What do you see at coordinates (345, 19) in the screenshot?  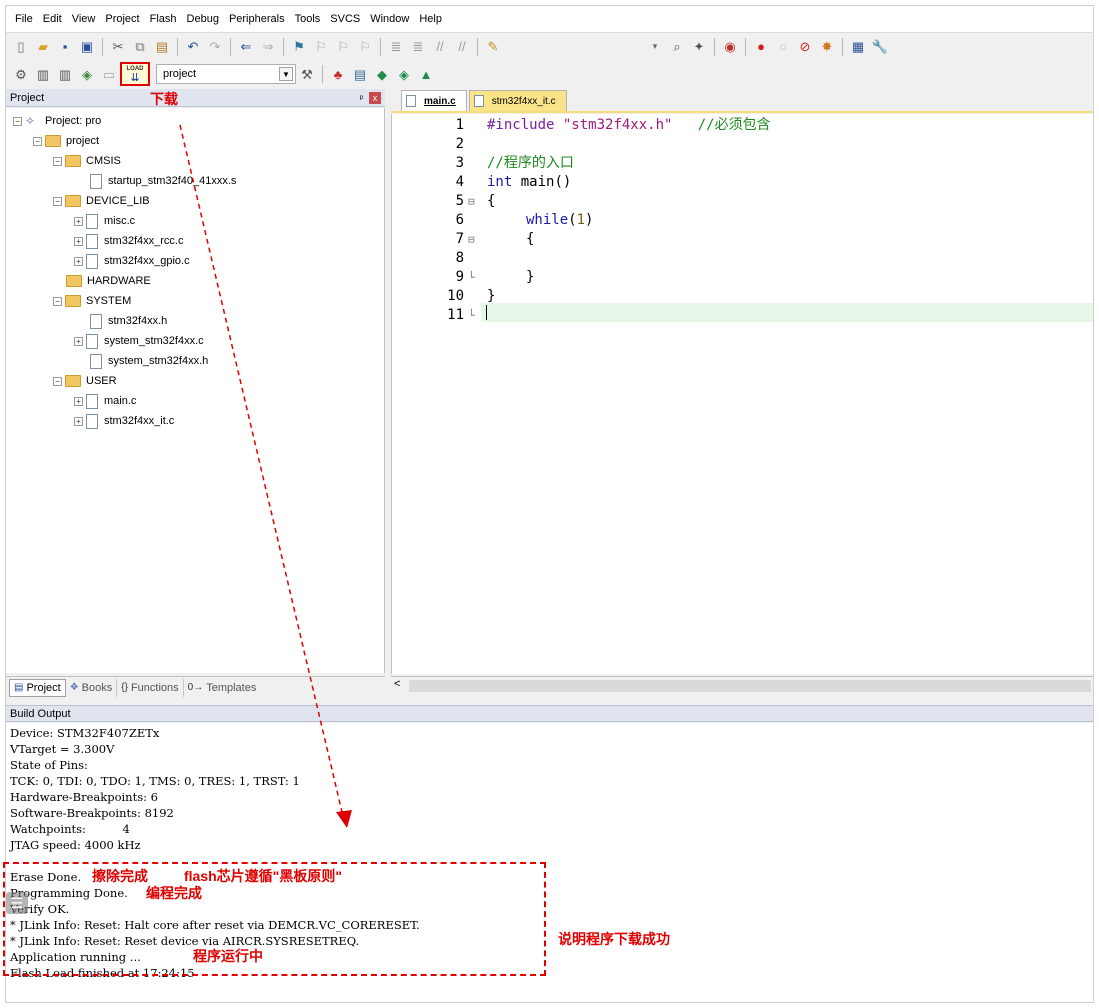 I see `menu-svcs: SVCS` at bounding box center [345, 19].